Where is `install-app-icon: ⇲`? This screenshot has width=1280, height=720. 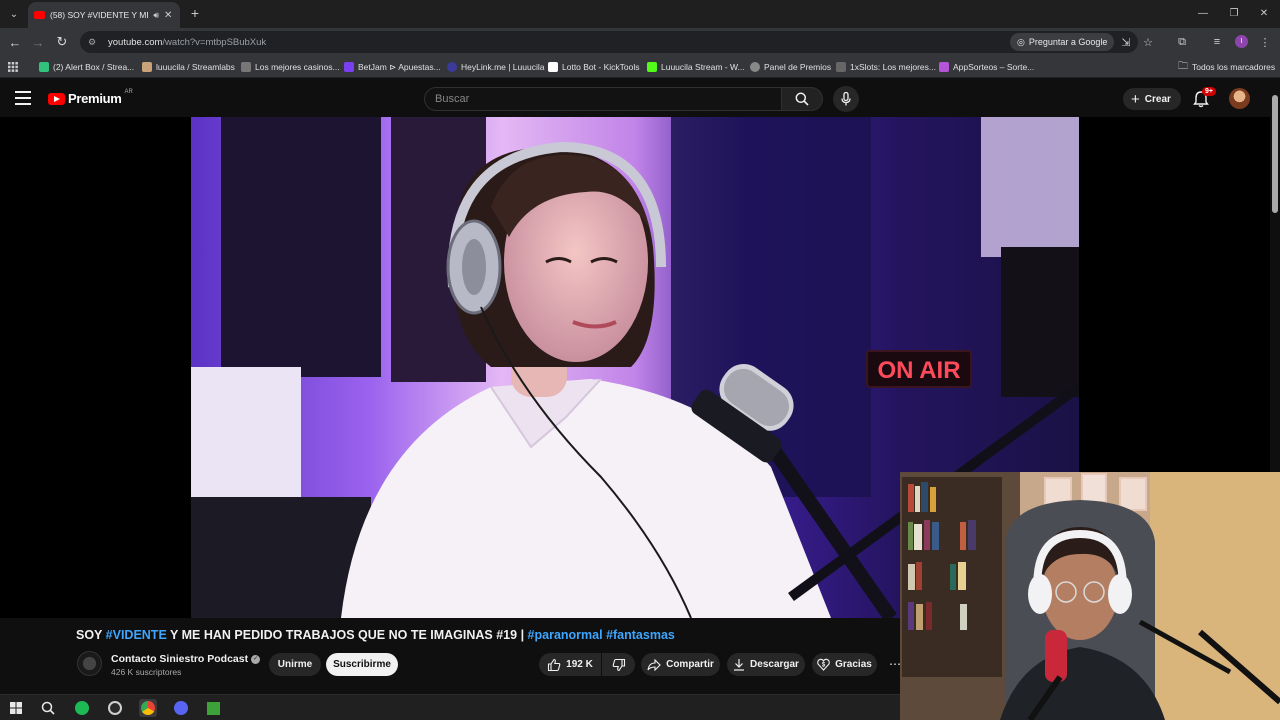
install-app-icon: ⇲ is located at coordinates (1126, 42).